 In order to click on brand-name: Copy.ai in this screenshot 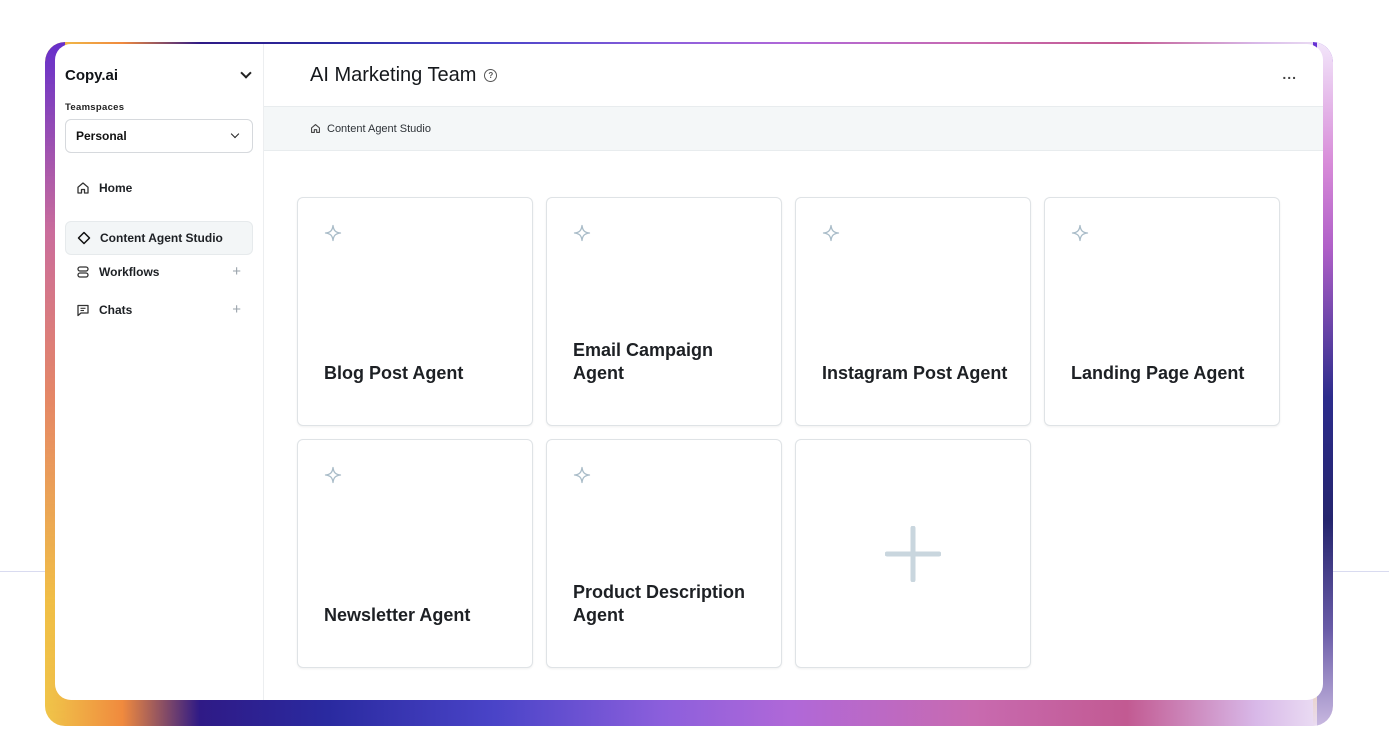, I will do `click(92, 75)`.